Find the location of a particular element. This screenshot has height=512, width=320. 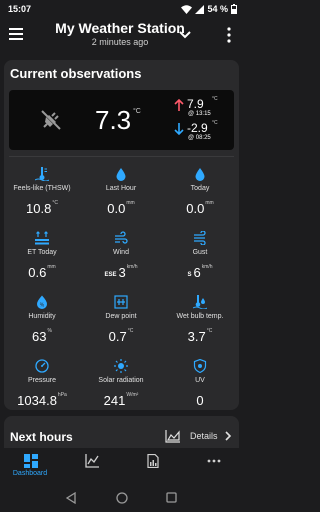

back-icon is located at coordinates (71, 498).